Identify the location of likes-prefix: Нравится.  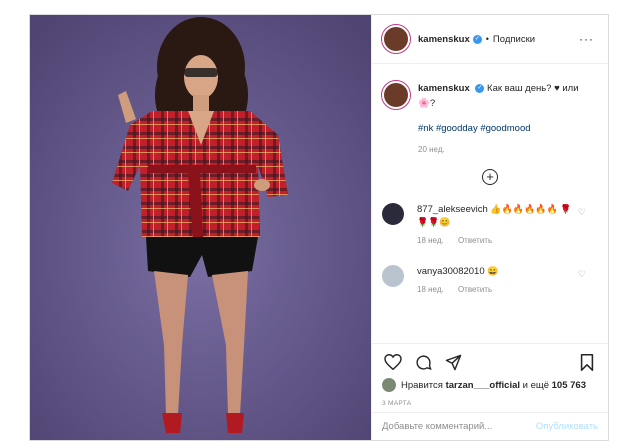
(422, 385).